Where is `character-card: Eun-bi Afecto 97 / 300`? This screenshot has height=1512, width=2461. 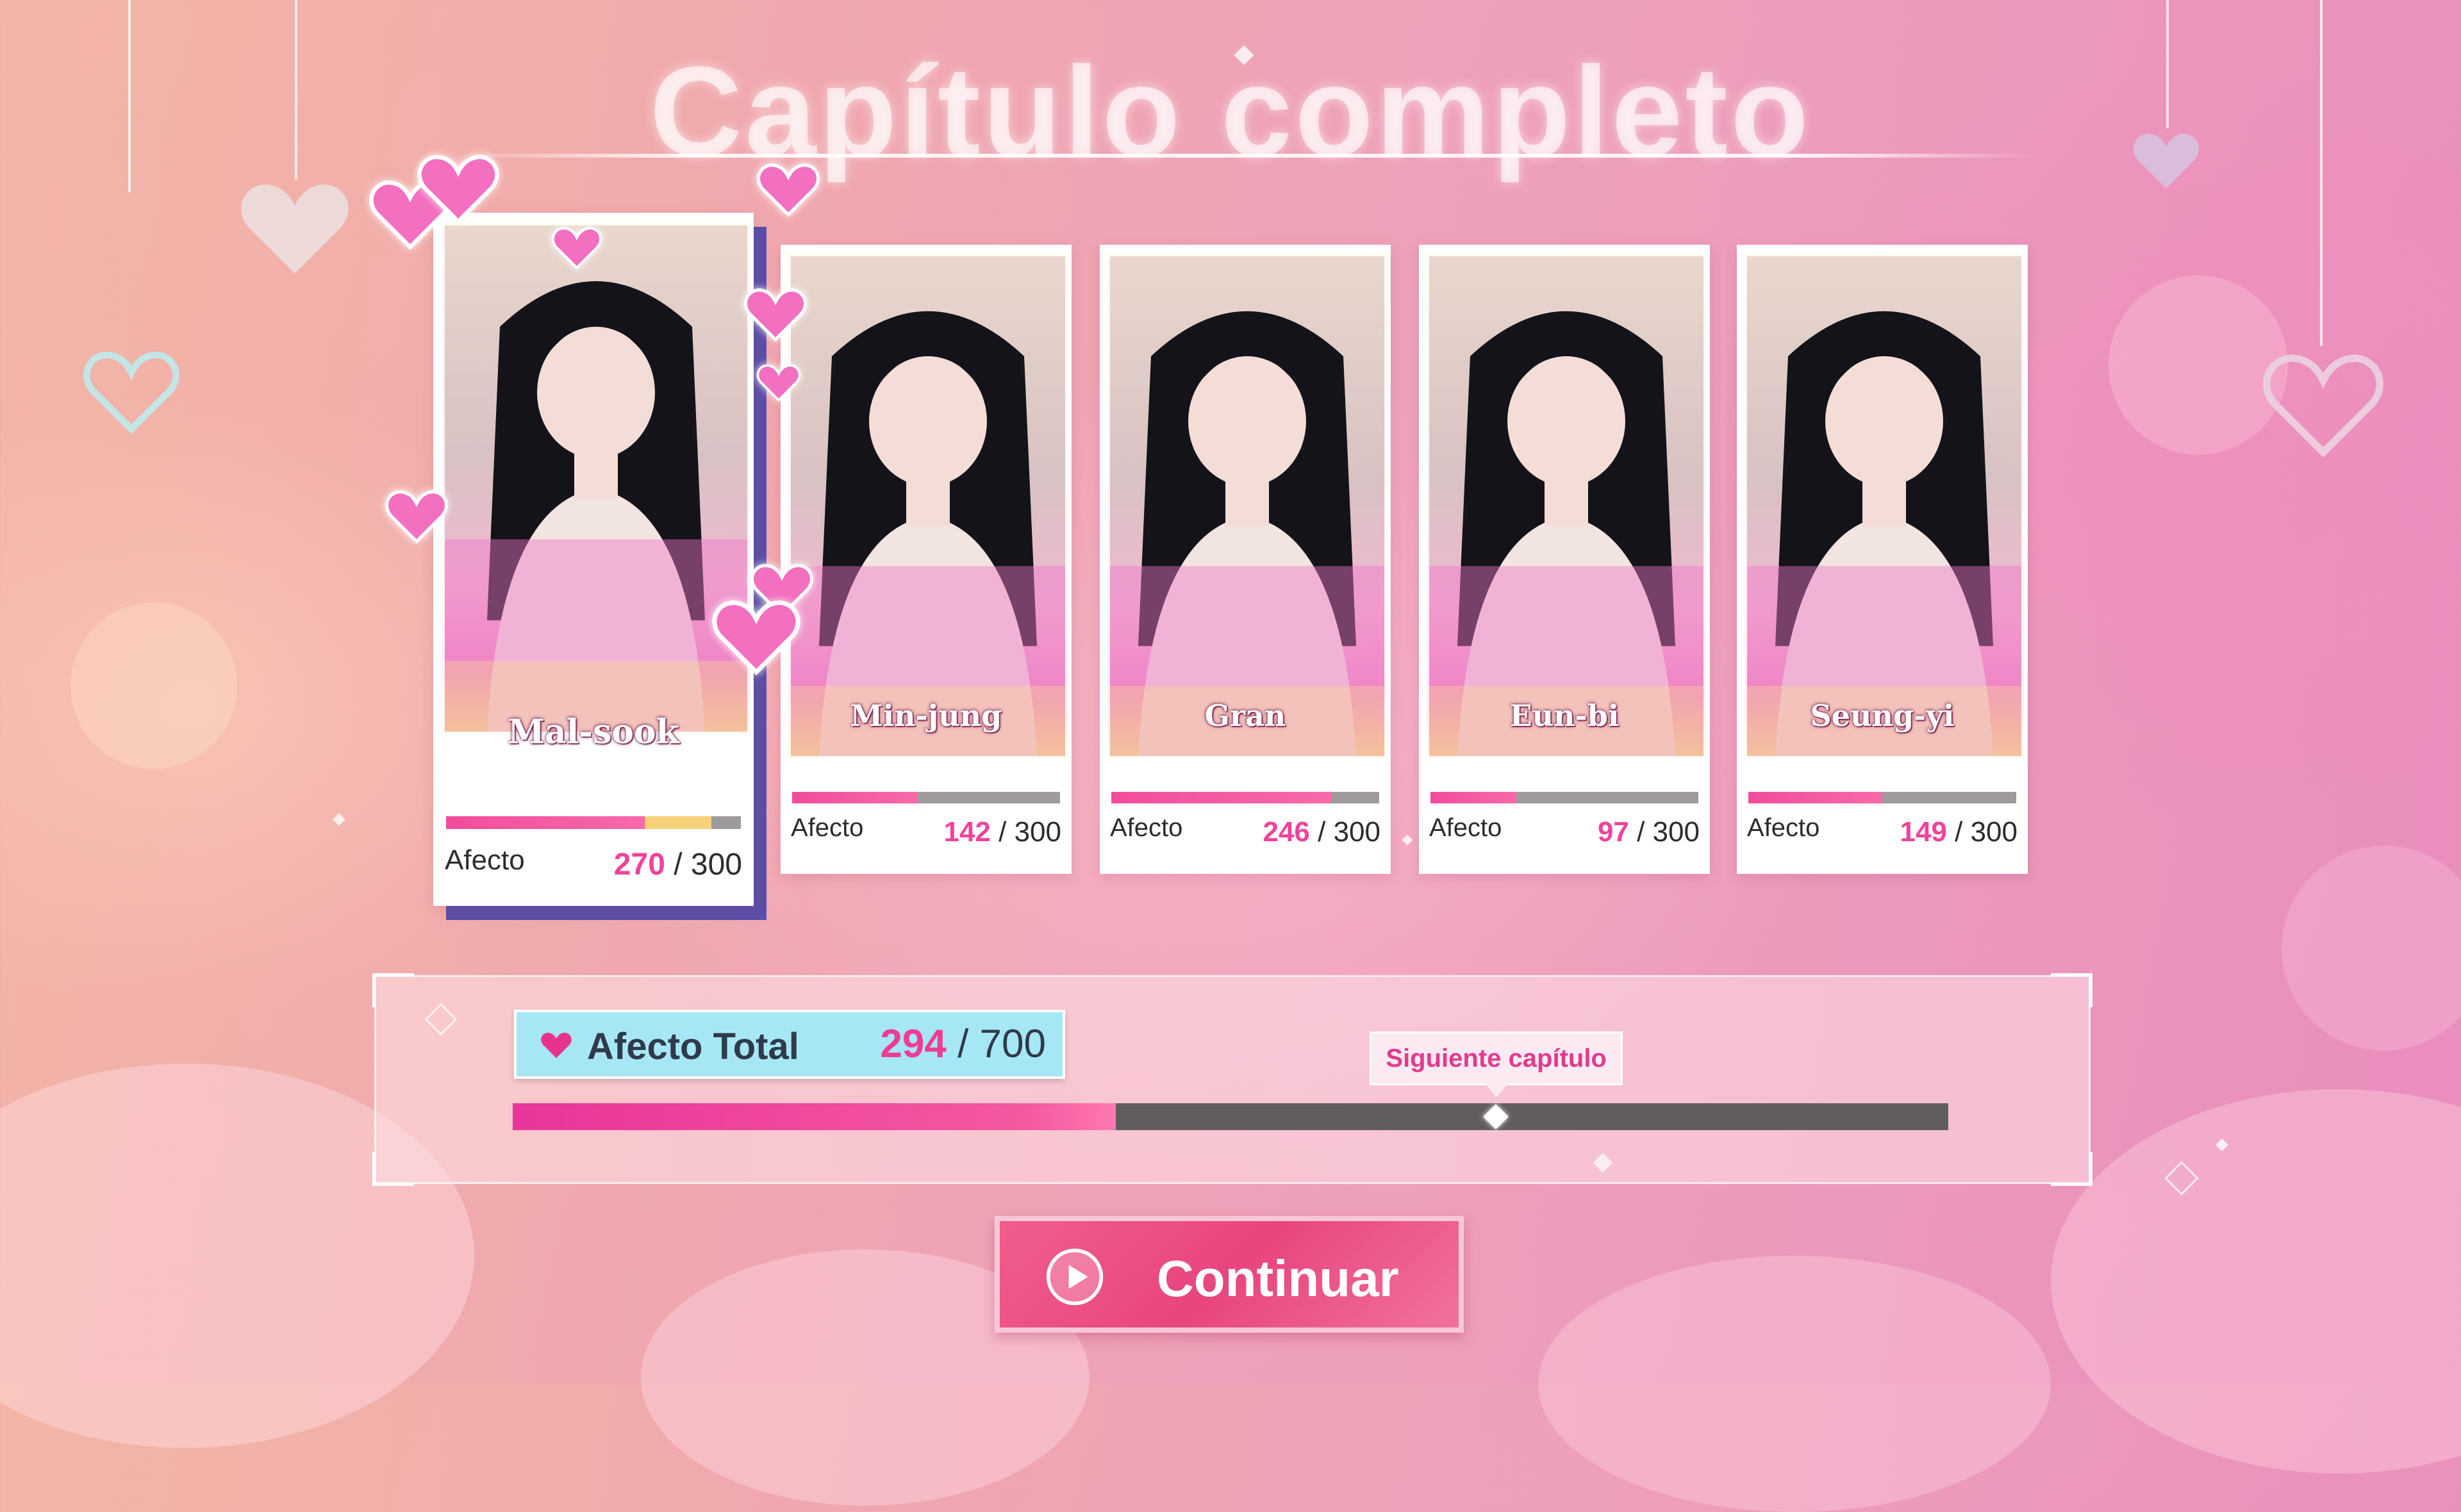
character-card: Eun-bi Afecto 97 / 300 is located at coordinates (1564, 559).